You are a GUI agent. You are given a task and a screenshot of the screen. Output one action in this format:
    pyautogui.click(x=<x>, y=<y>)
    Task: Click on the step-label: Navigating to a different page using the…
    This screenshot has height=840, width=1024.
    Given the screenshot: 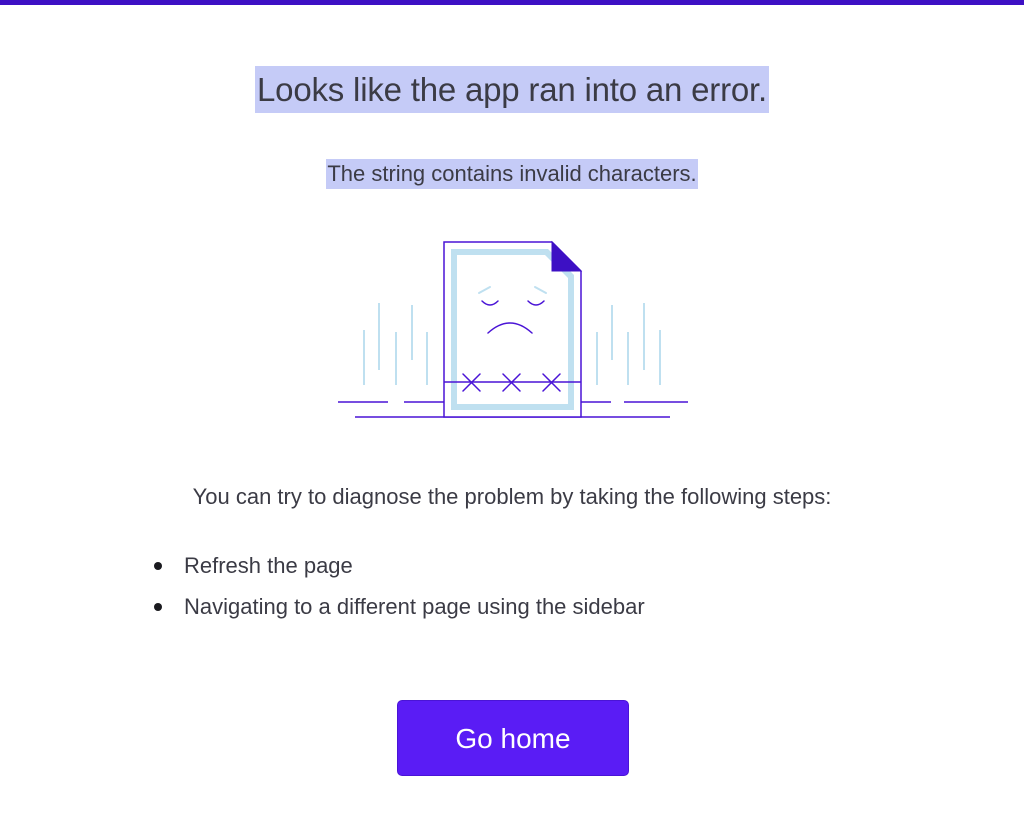 What is the action you would take?
    pyautogui.click(x=414, y=606)
    